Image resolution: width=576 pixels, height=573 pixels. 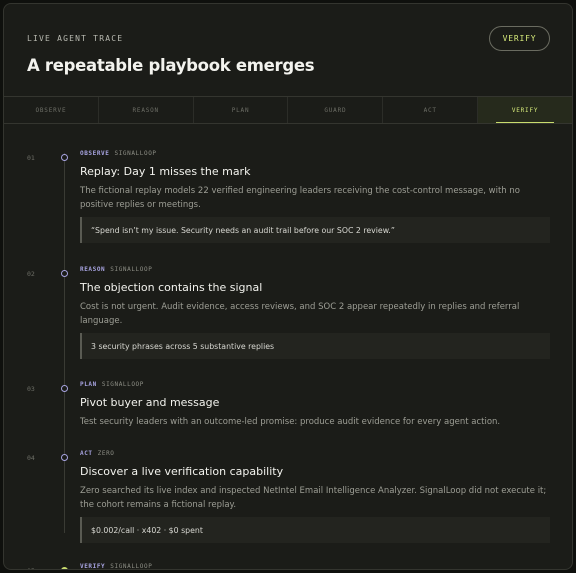 I want to click on step-kind: REASON, so click(x=93, y=269).